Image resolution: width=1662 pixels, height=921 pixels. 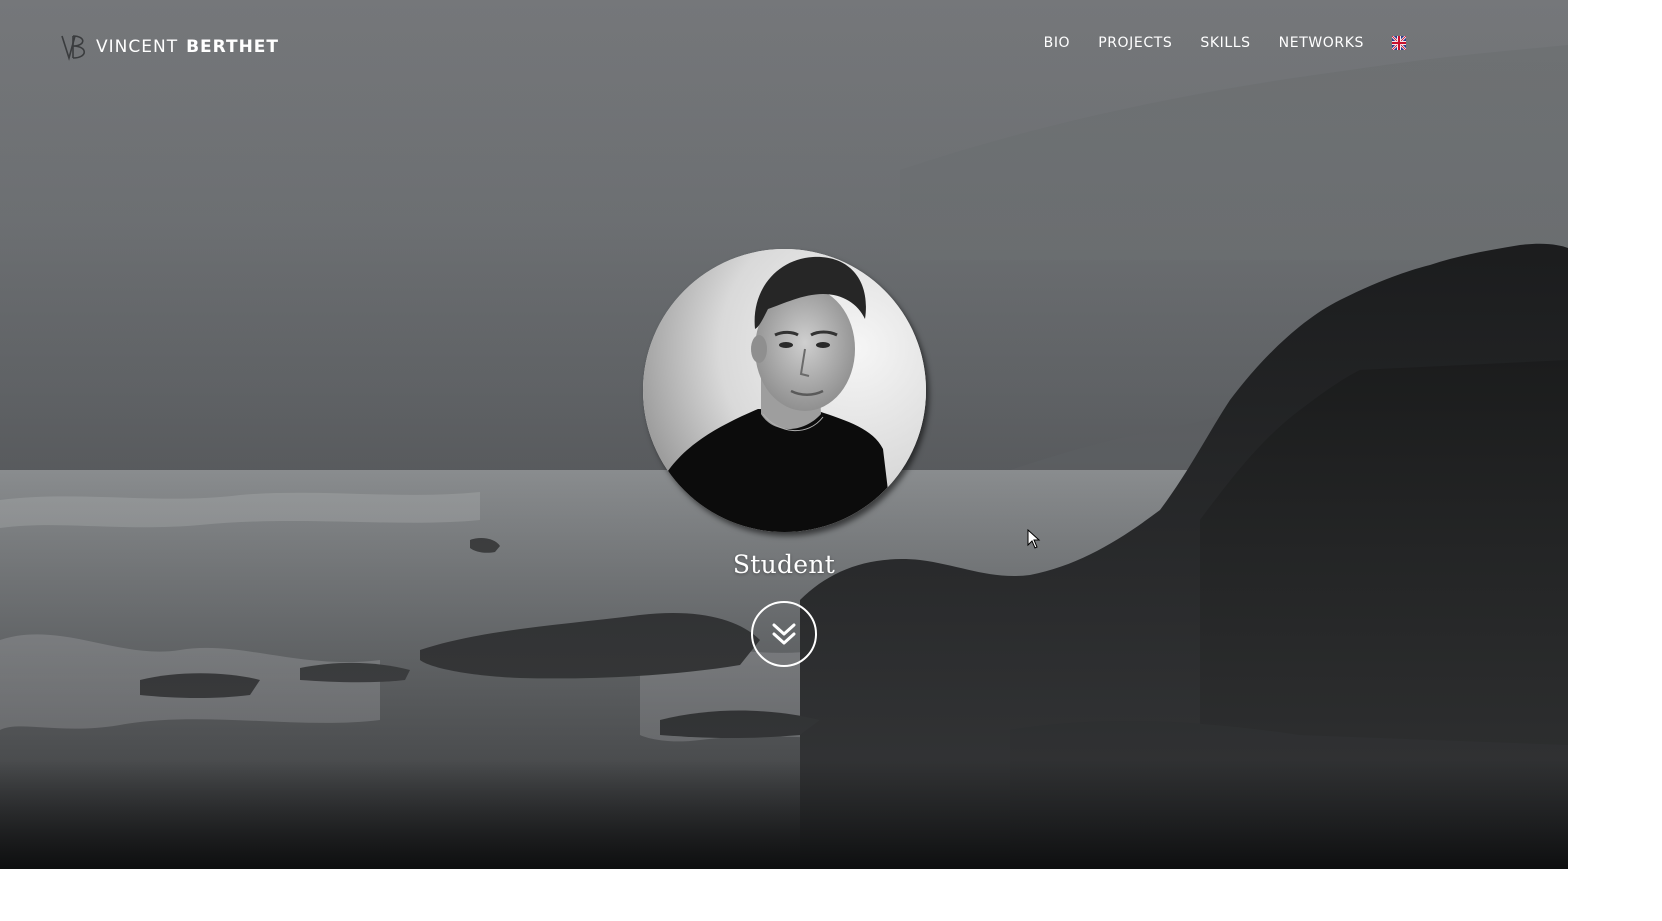 I want to click on mouse-cursor-icon, so click(x=1034, y=539).